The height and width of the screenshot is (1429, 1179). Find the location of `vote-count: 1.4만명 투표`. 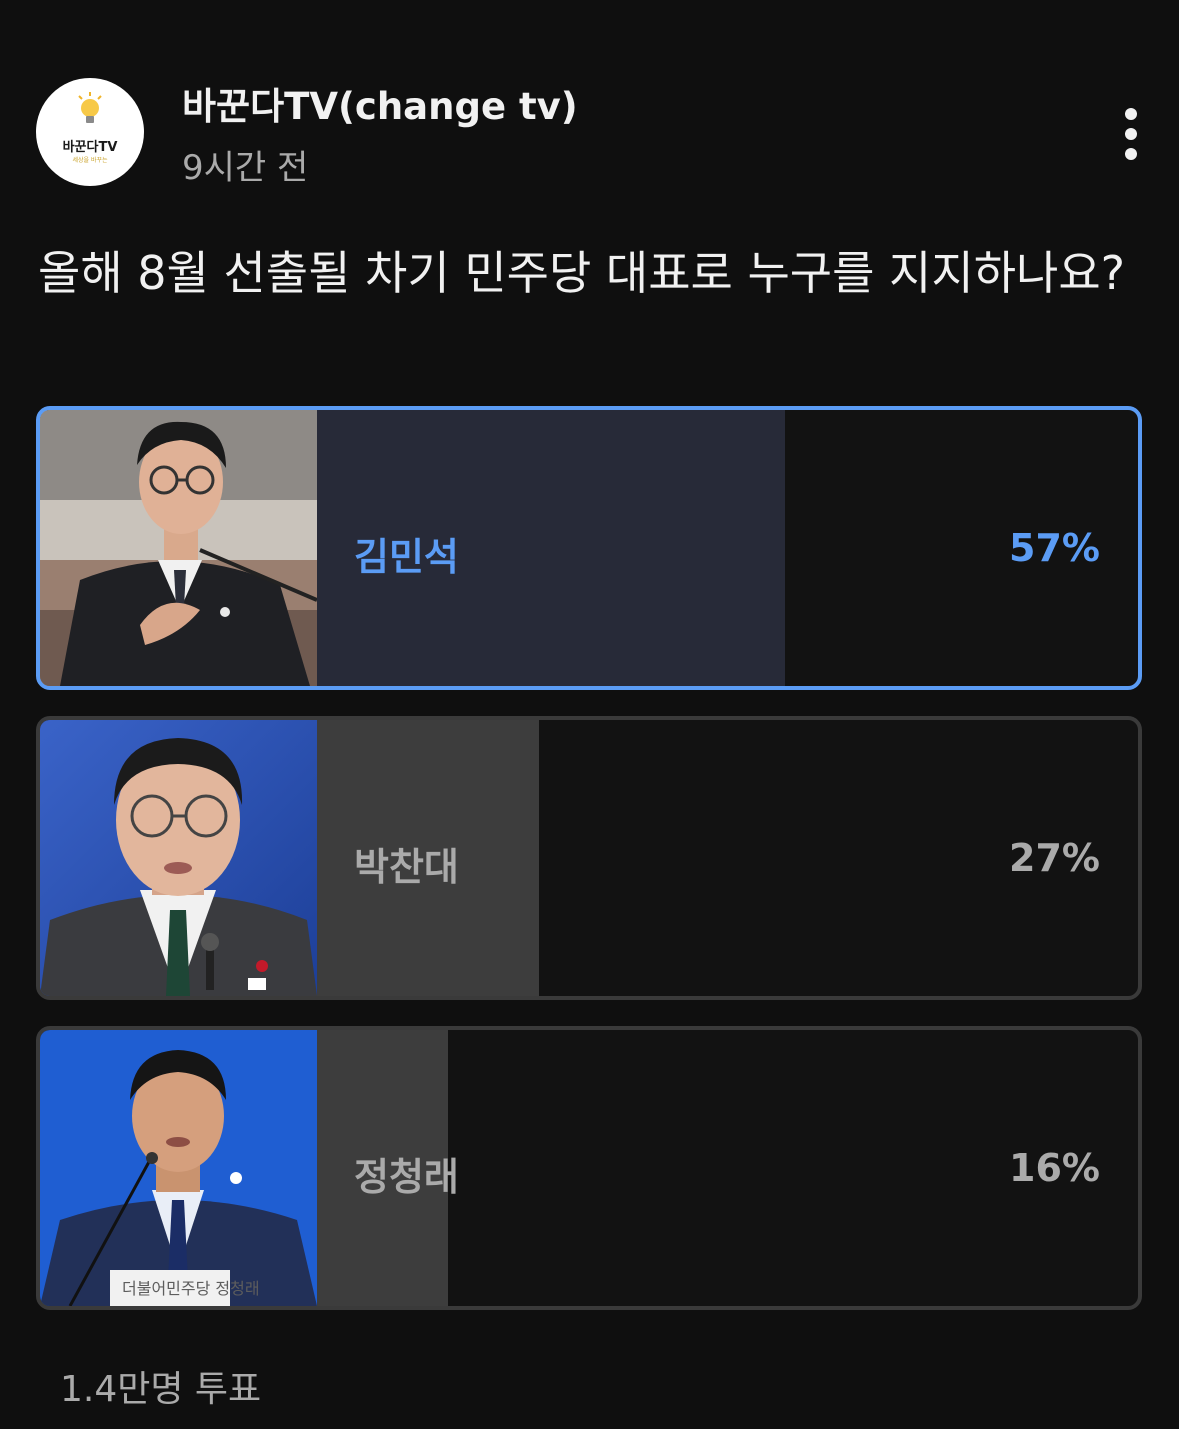

vote-count: 1.4만명 투표 is located at coordinates (161, 1389).